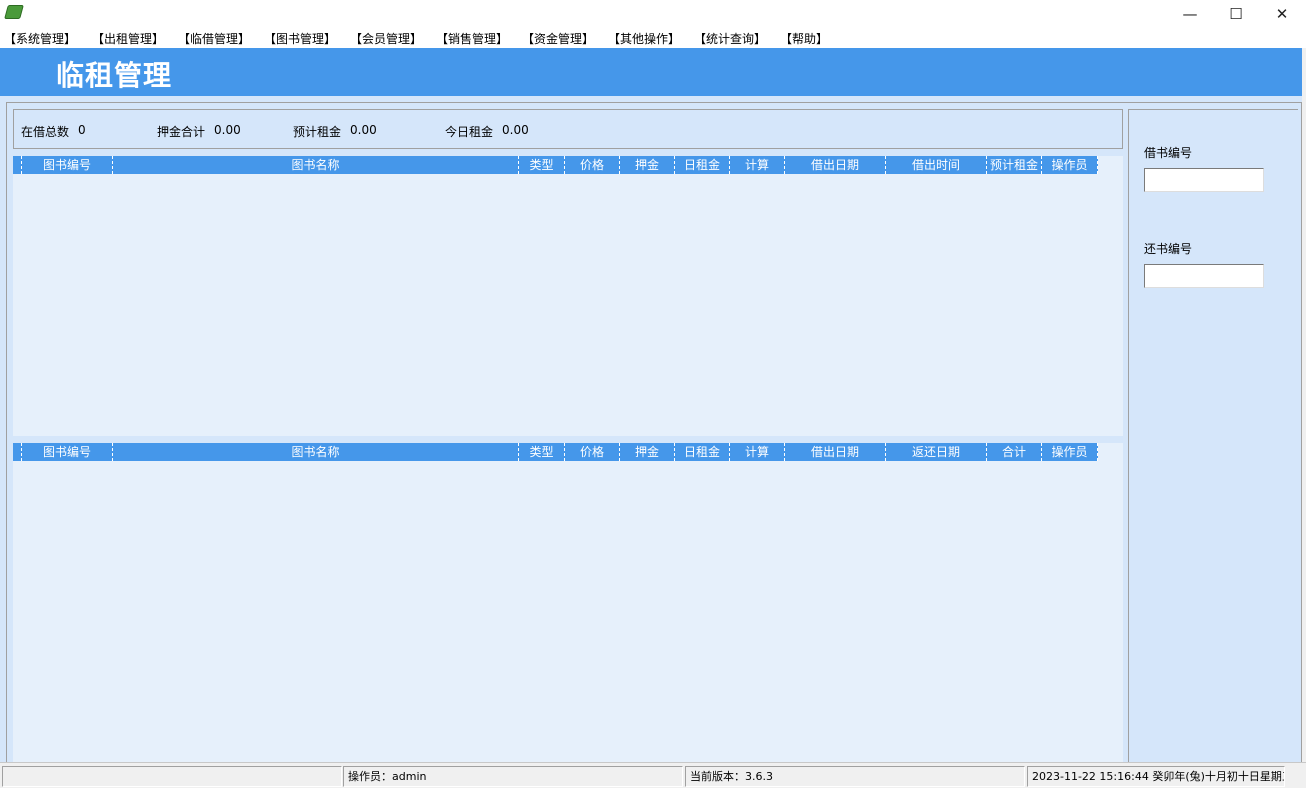  What do you see at coordinates (43, 39) in the screenshot?
I see `menu-system: 【系统管理】` at bounding box center [43, 39].